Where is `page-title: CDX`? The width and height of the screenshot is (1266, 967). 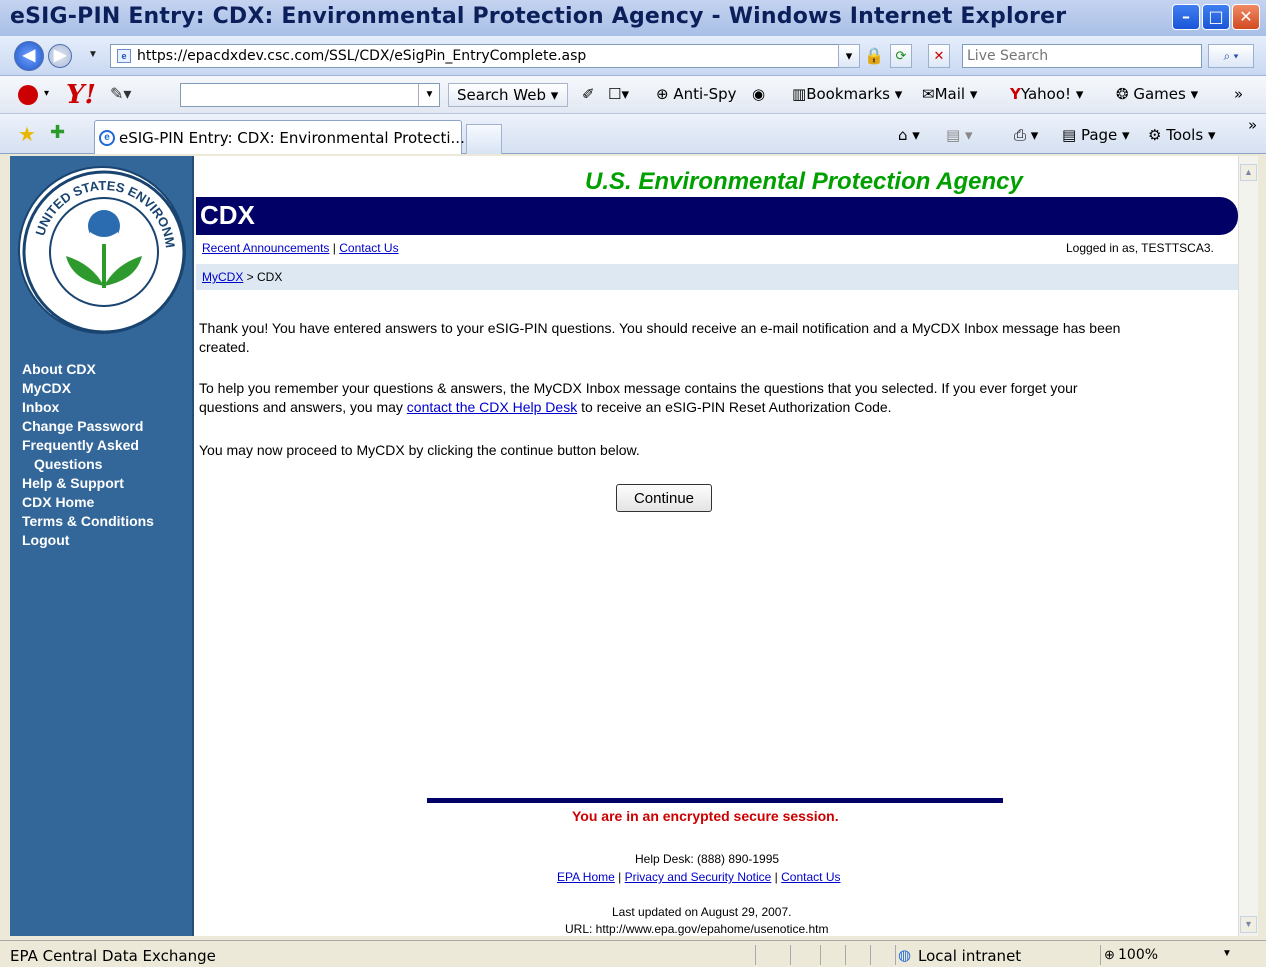 page-title: CDX is located at coordinates (227, 215).